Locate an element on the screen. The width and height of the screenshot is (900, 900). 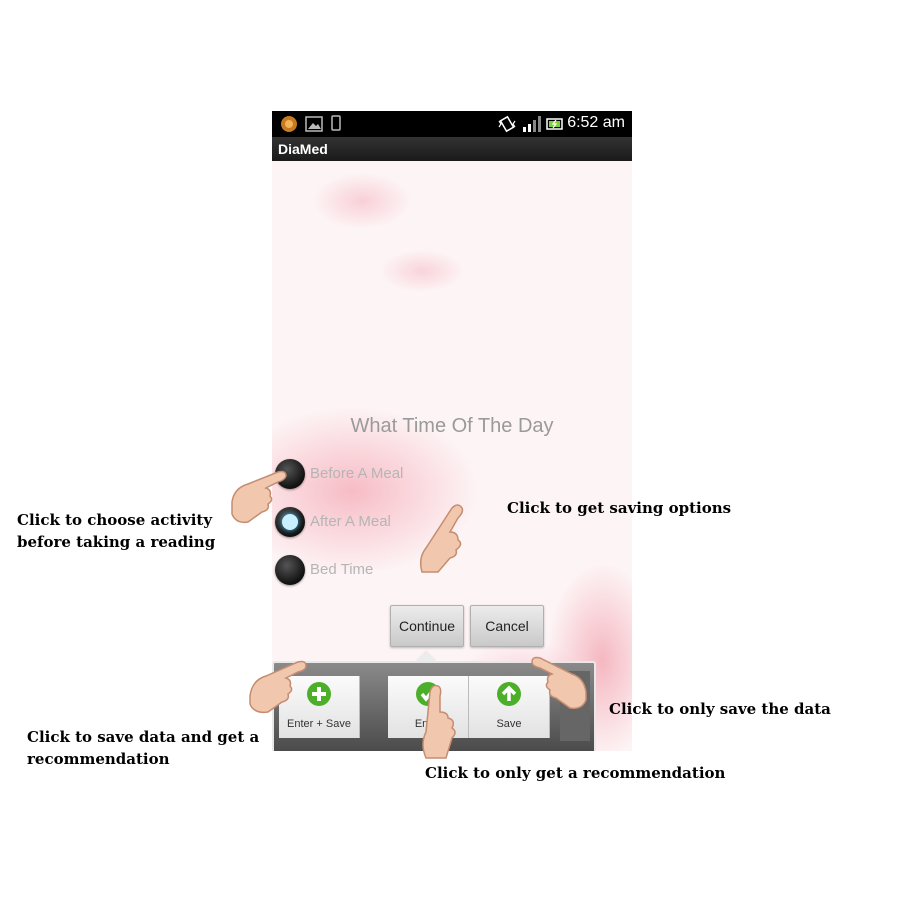
phone-icon is located at coordinates (336, 123).